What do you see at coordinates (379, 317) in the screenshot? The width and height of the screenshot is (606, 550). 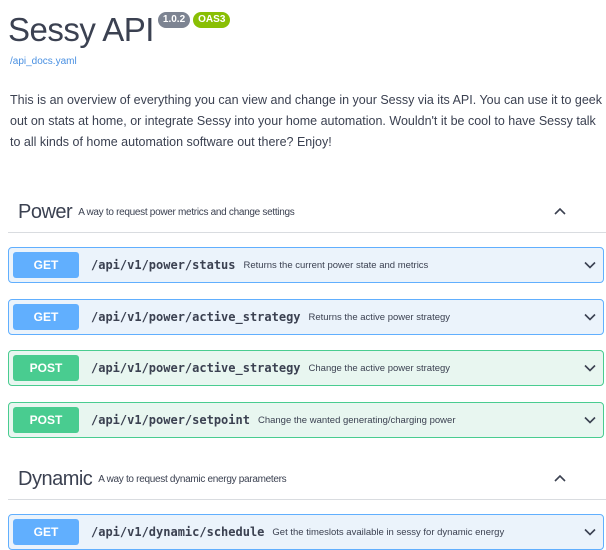 I see `operation-summary: Returns the active power strategy` at bounding box center [379, 317].